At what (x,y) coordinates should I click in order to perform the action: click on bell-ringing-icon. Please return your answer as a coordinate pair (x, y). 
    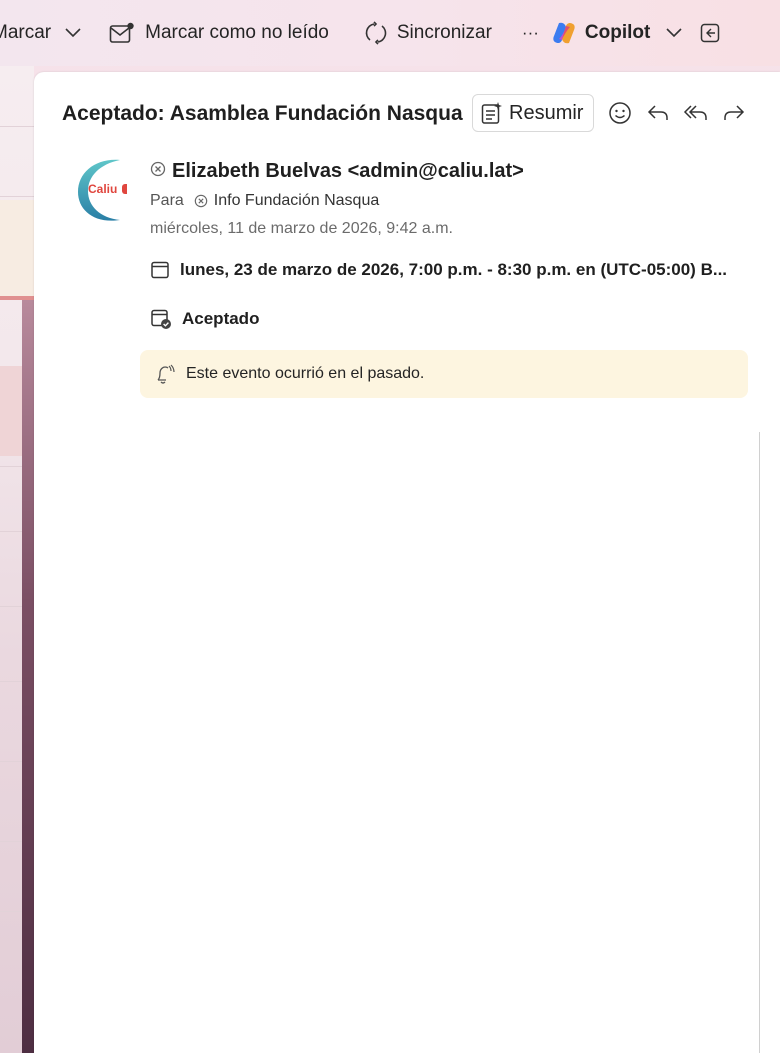
    Looking at the image, I should click on (165, 374).